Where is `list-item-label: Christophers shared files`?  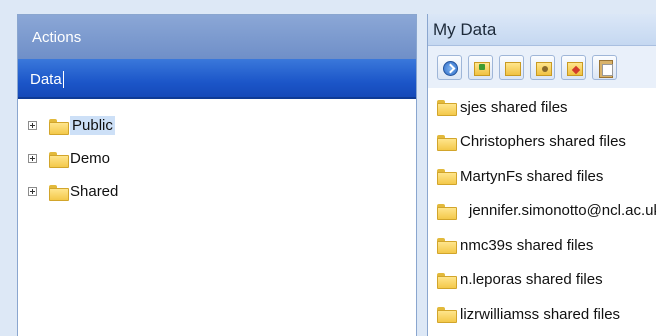
list-item-label: Christophers shared files is located at coordinates (543, 142).